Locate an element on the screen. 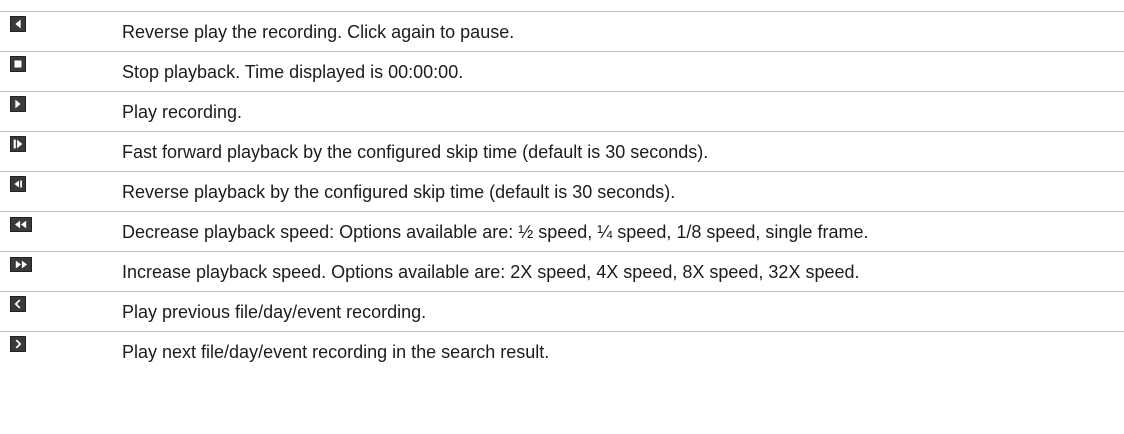  play-icon is located at coordinates (18, 104).